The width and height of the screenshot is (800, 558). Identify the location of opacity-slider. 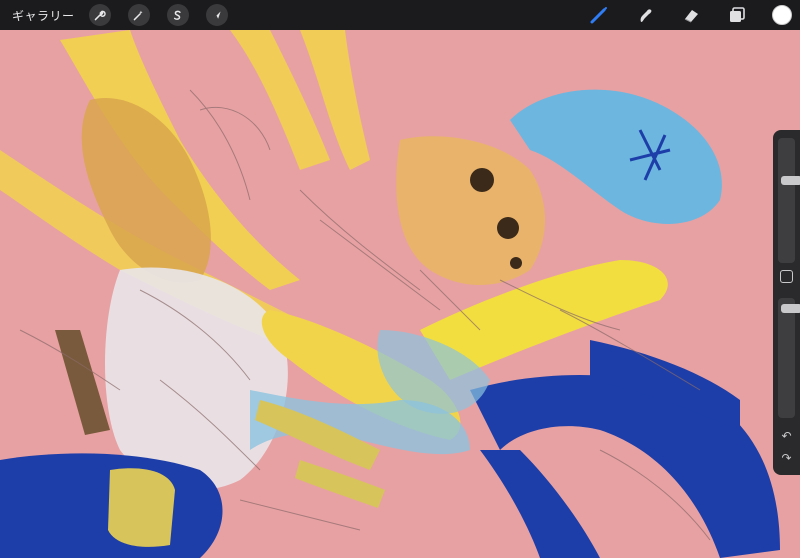
(789, 358).